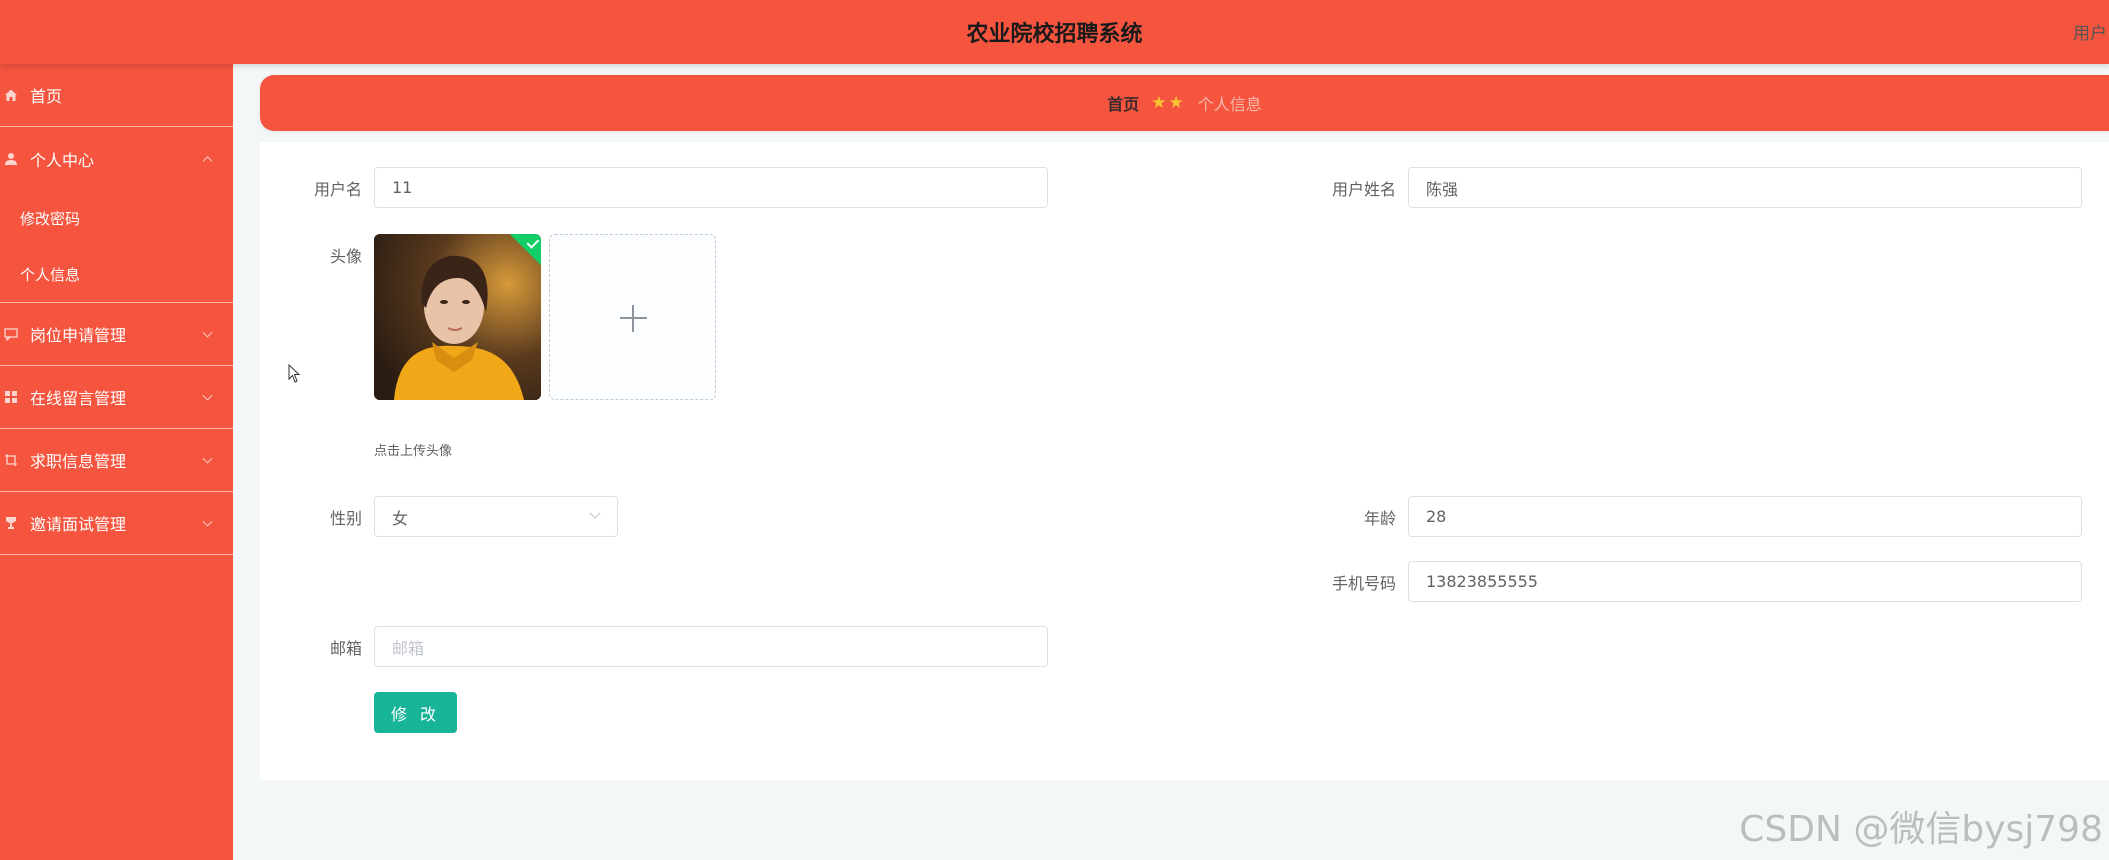  I want to click on phone-field: 13823855555, so click(1745, 581).